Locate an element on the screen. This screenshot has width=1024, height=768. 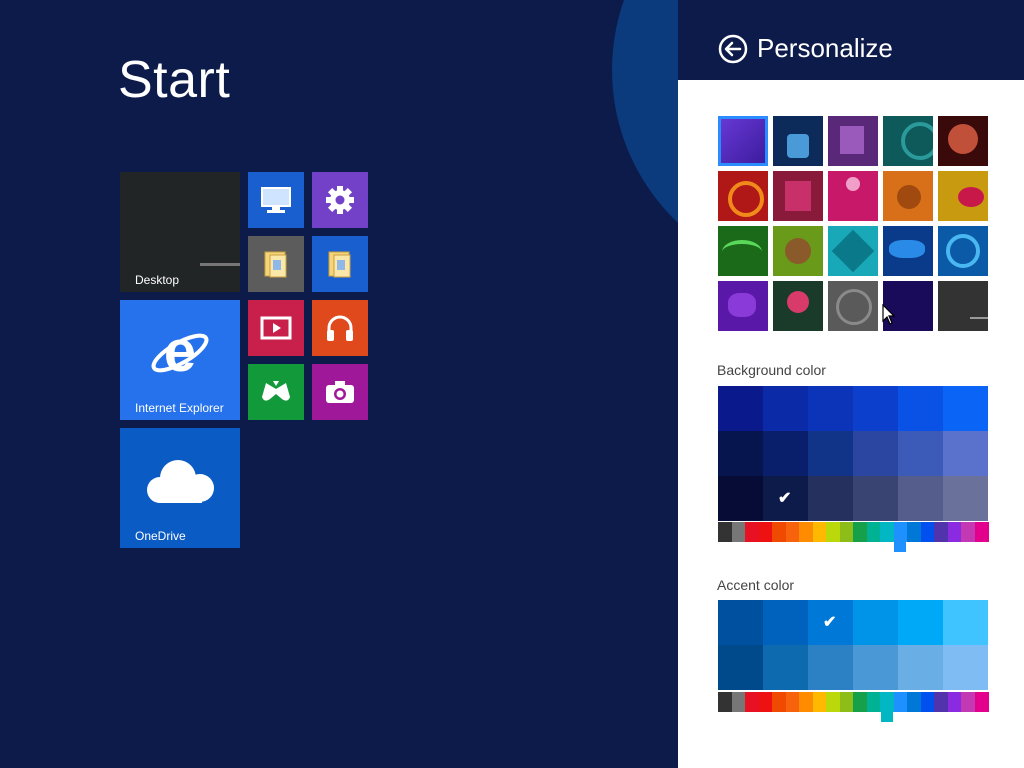
tile-onedrive: OneDrive is located at coordinates (180, 488).